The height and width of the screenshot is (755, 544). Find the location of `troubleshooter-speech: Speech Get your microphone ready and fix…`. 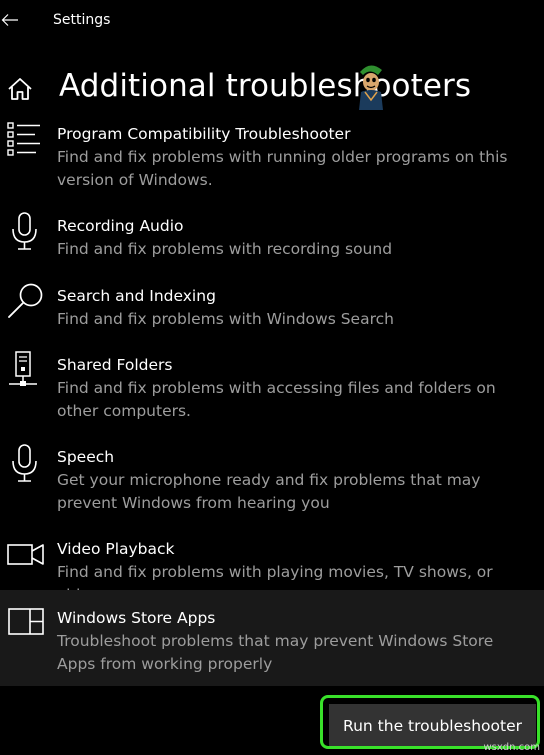

troubleshooter-speech: Speech Get your microphone ready and fix… is located at coordinates (272, 479).